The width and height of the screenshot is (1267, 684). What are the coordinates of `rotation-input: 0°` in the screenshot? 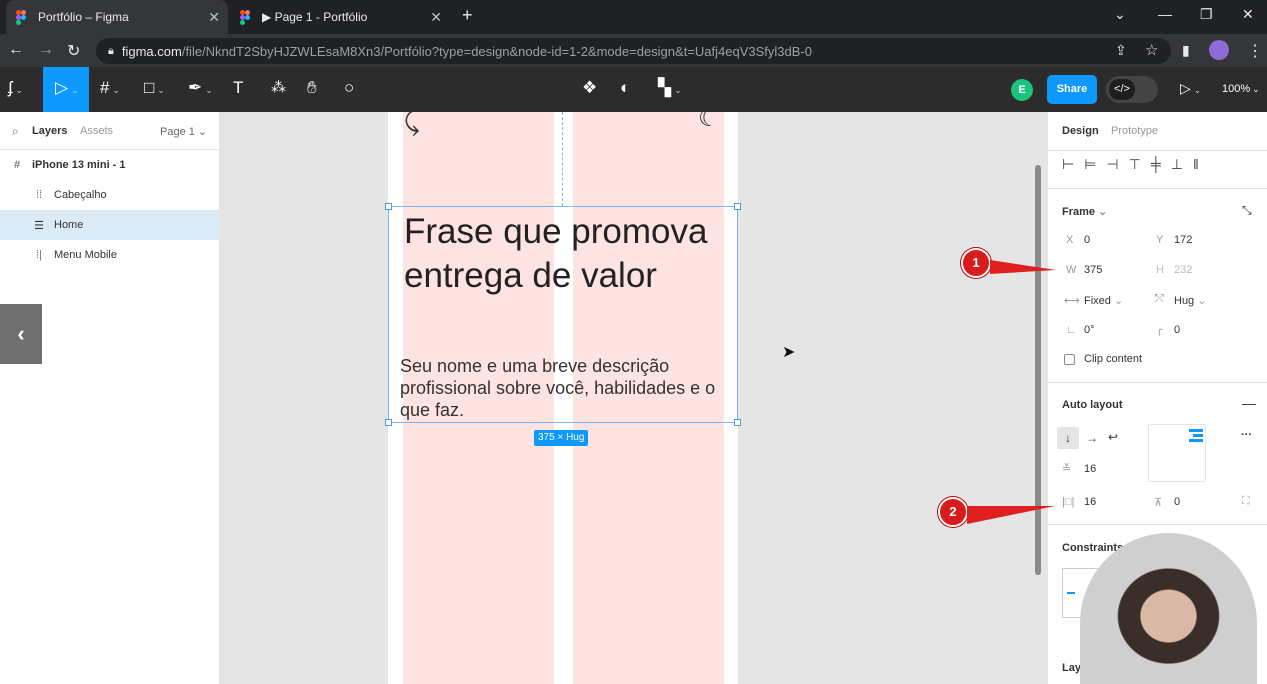 It's located at (1089, 330).